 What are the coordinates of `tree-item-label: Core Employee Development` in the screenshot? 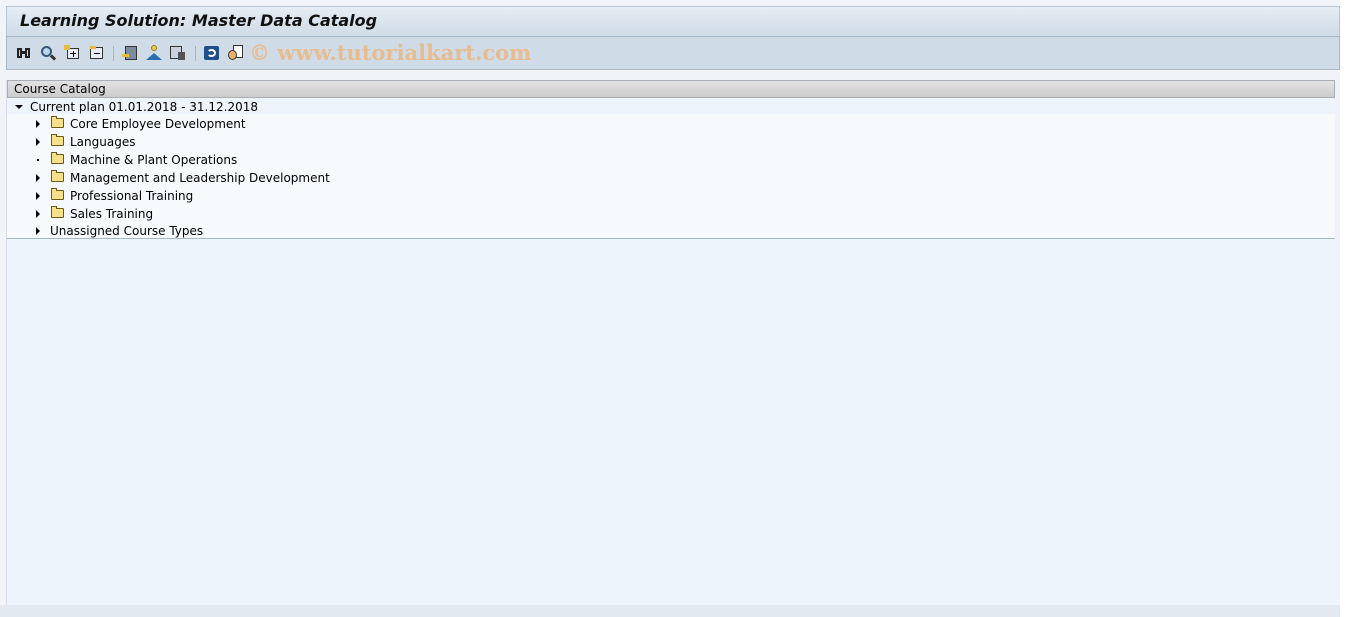 It's located at (158, 124).